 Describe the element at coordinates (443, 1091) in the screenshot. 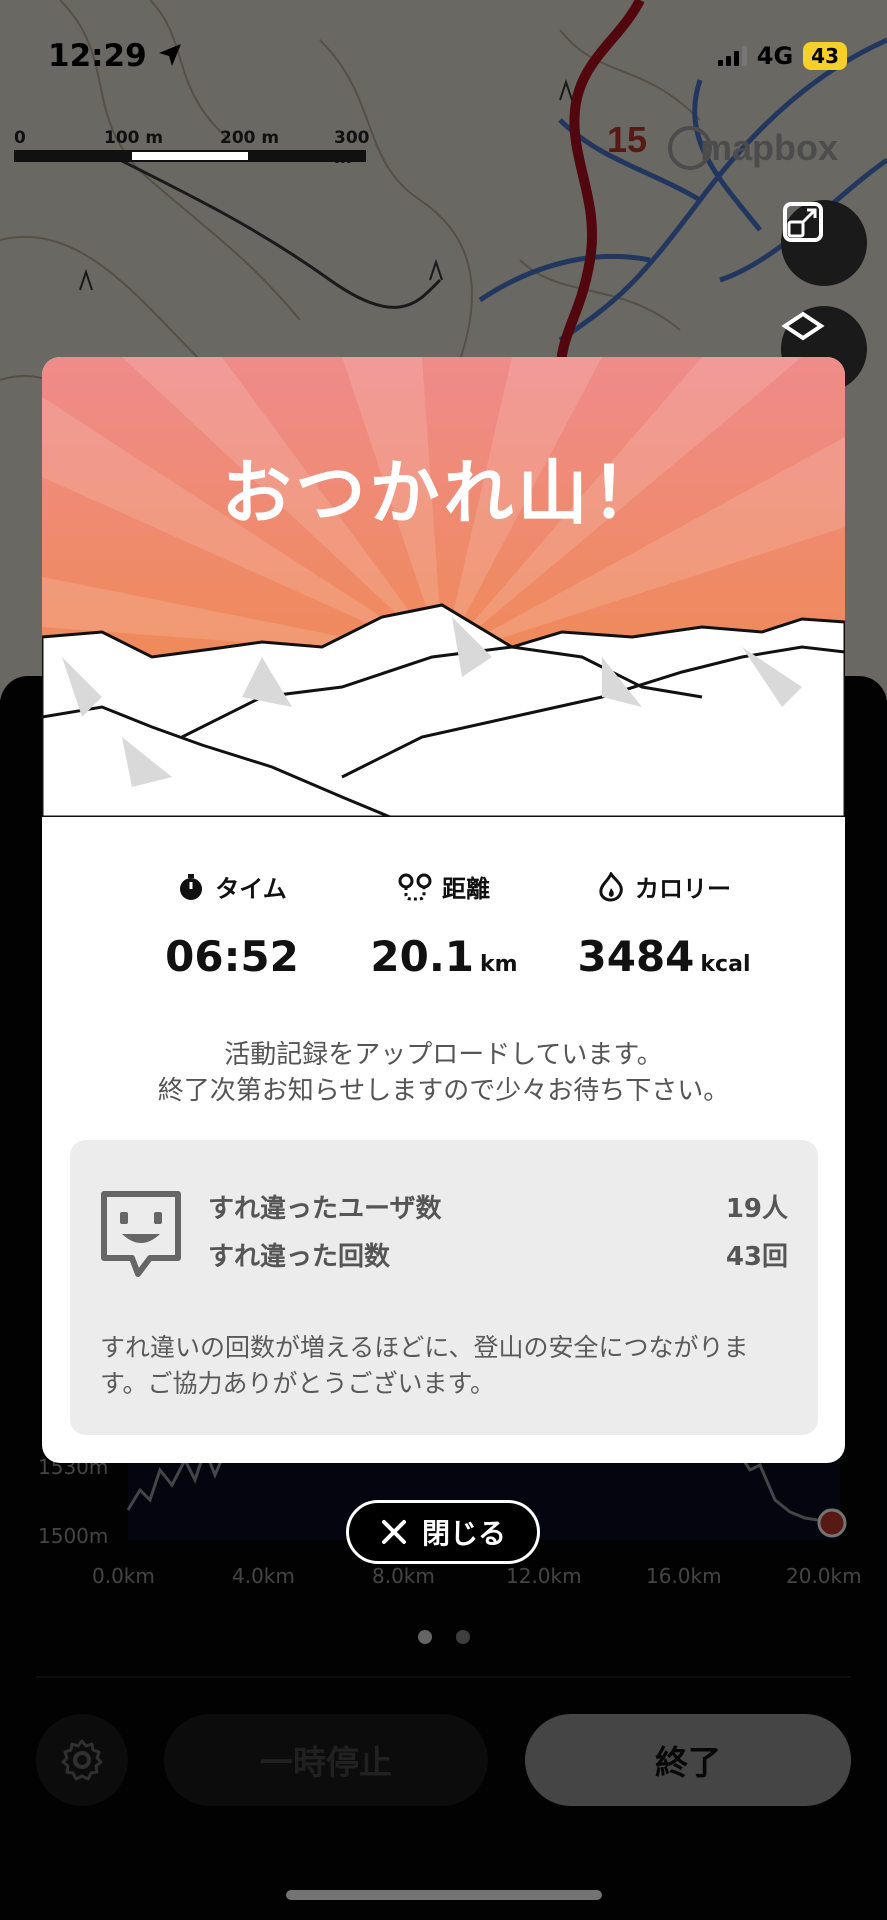

I see `upload-message-line: 終了次第お知らせしますので少々お待ち下さい。` at that location.